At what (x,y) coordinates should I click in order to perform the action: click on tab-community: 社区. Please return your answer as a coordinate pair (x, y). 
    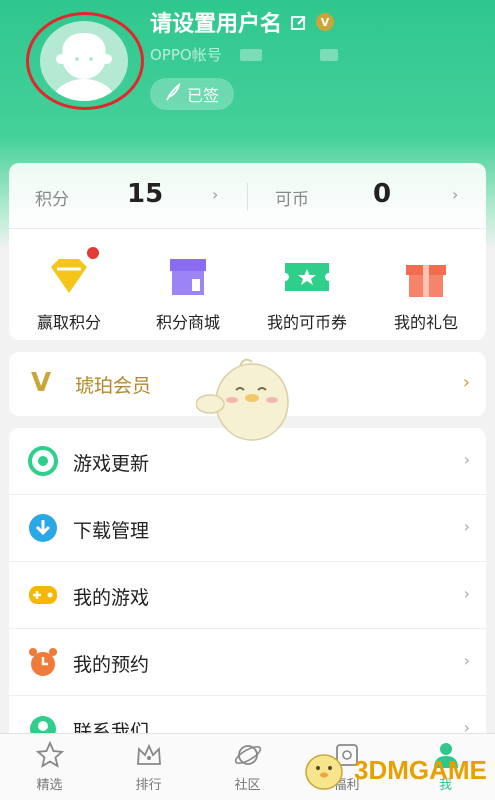
    Looking at the image, I should click on (247, 766).